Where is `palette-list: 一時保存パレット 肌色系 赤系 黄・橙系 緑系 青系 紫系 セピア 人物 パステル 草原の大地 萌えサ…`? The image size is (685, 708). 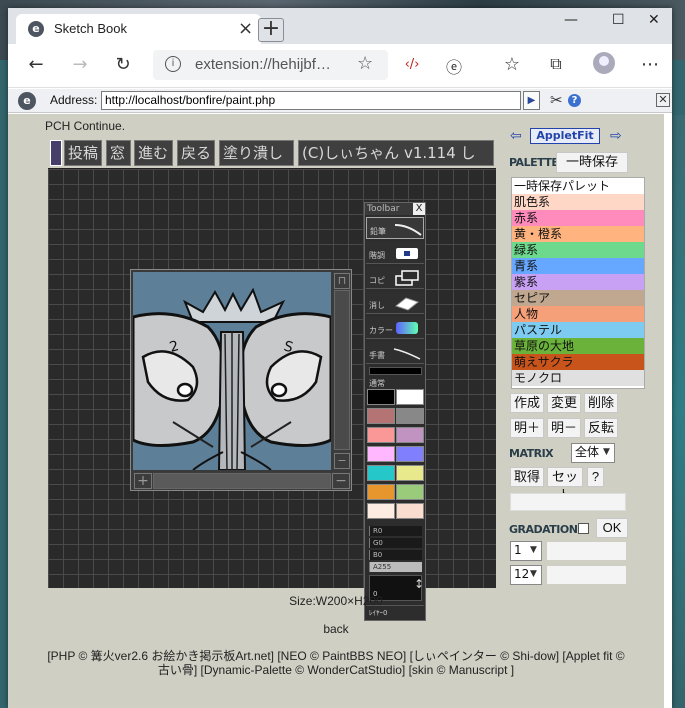 palette-list: 一時保存パレット 肌色系 赤系 黄・橙系 緑系 青系 紫系 セピア 人物 パステル 草原の大地 萌えサ… is located at coordinates (578, 283).